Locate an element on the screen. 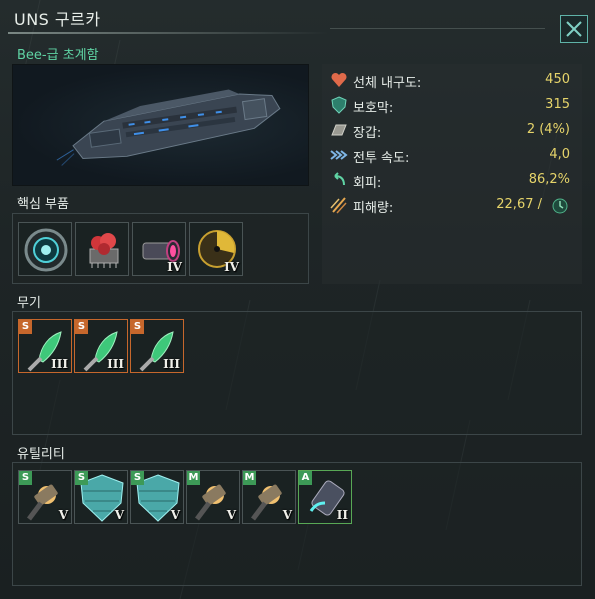  computer-icon is located at coordinates (104, 250).